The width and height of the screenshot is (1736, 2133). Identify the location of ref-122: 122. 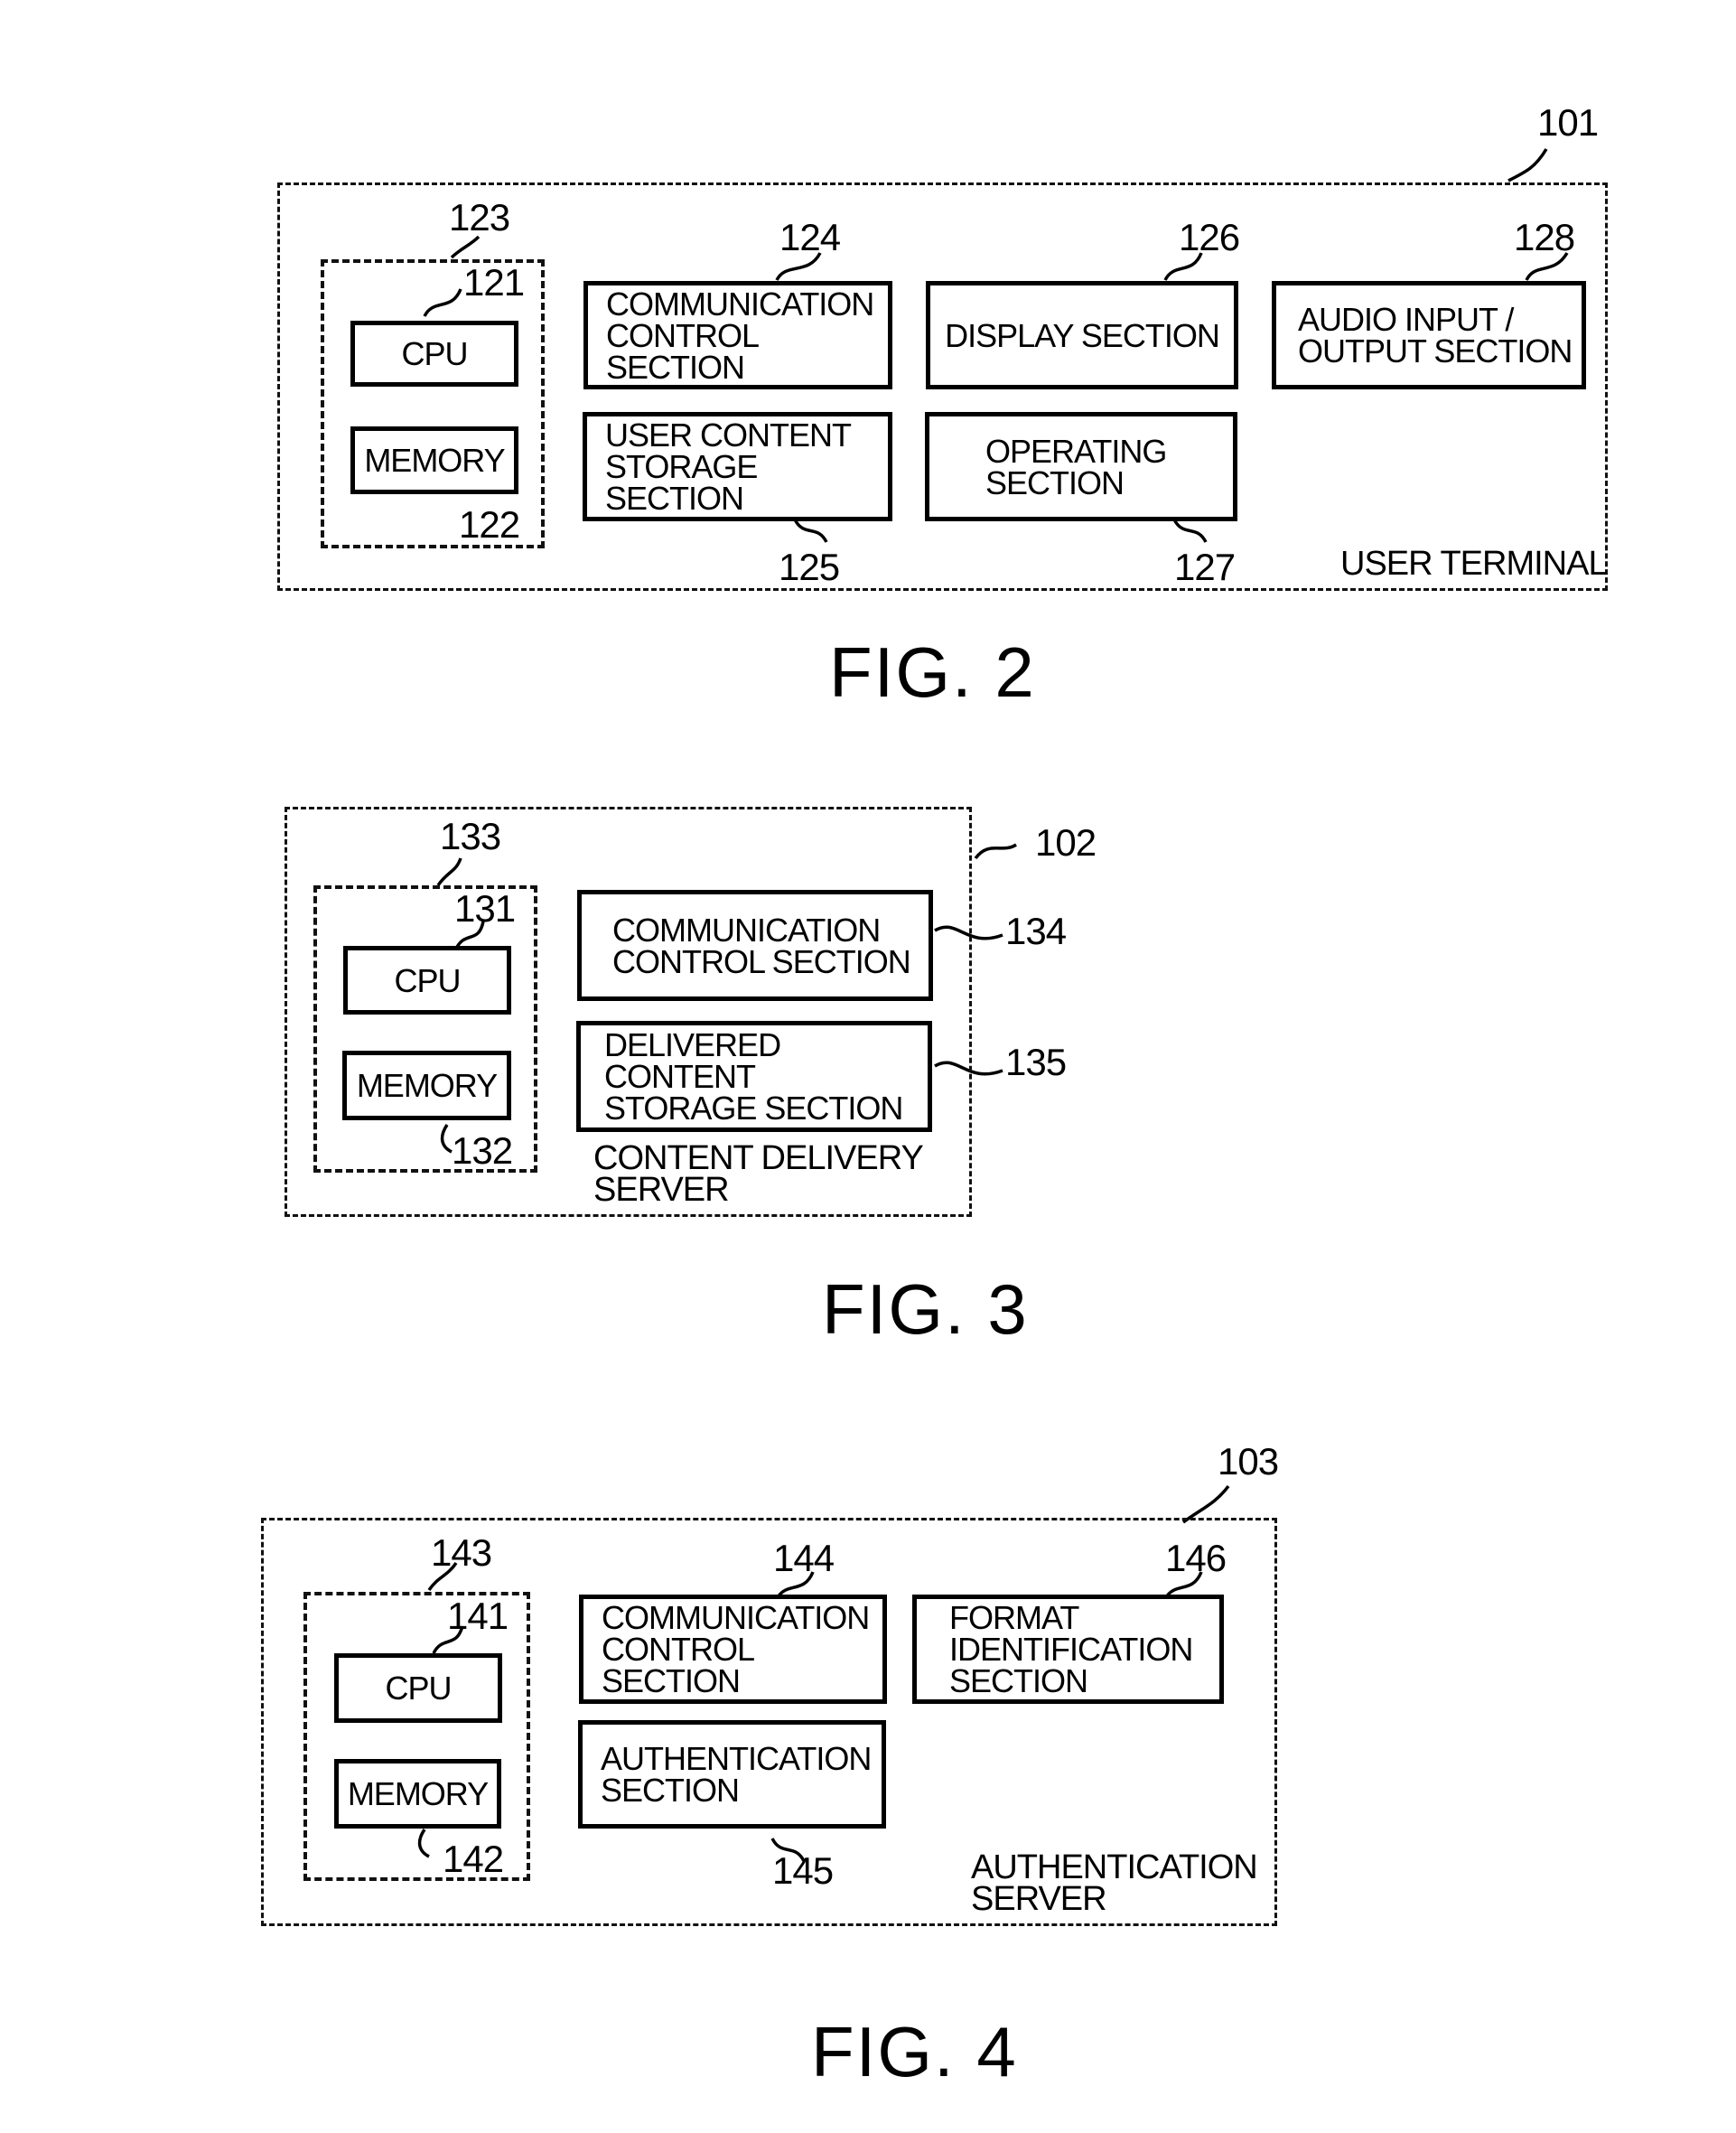
(489, 524).